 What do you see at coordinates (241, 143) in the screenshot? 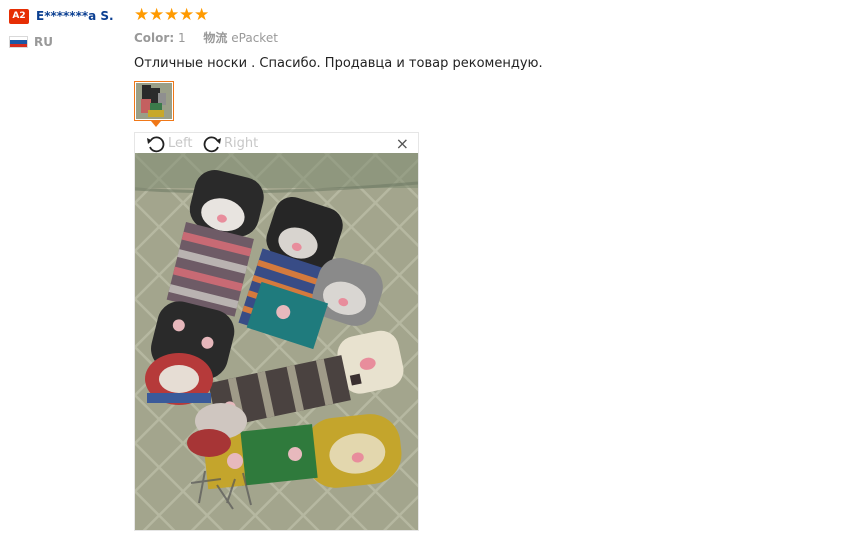
I see `rotate-right-label: Right` at bounding box center [241, 143].